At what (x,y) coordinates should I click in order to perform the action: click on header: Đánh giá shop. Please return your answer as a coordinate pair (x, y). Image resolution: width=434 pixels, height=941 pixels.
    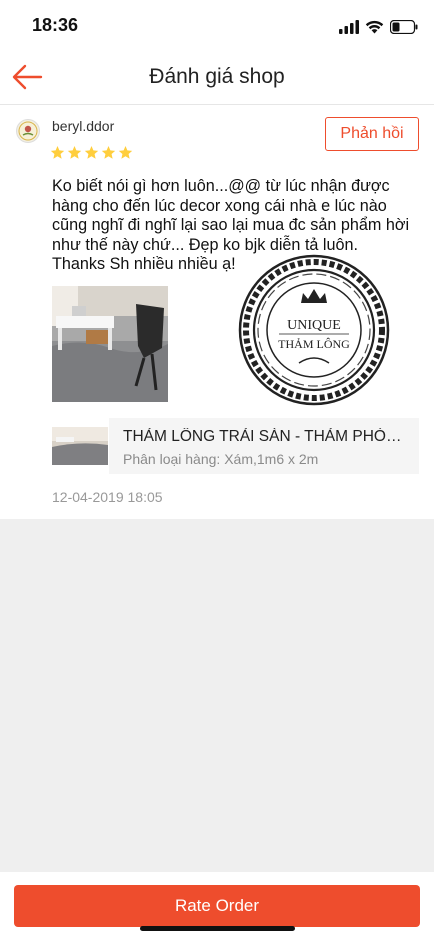
    Looking at the image, I should click on (217, 78).